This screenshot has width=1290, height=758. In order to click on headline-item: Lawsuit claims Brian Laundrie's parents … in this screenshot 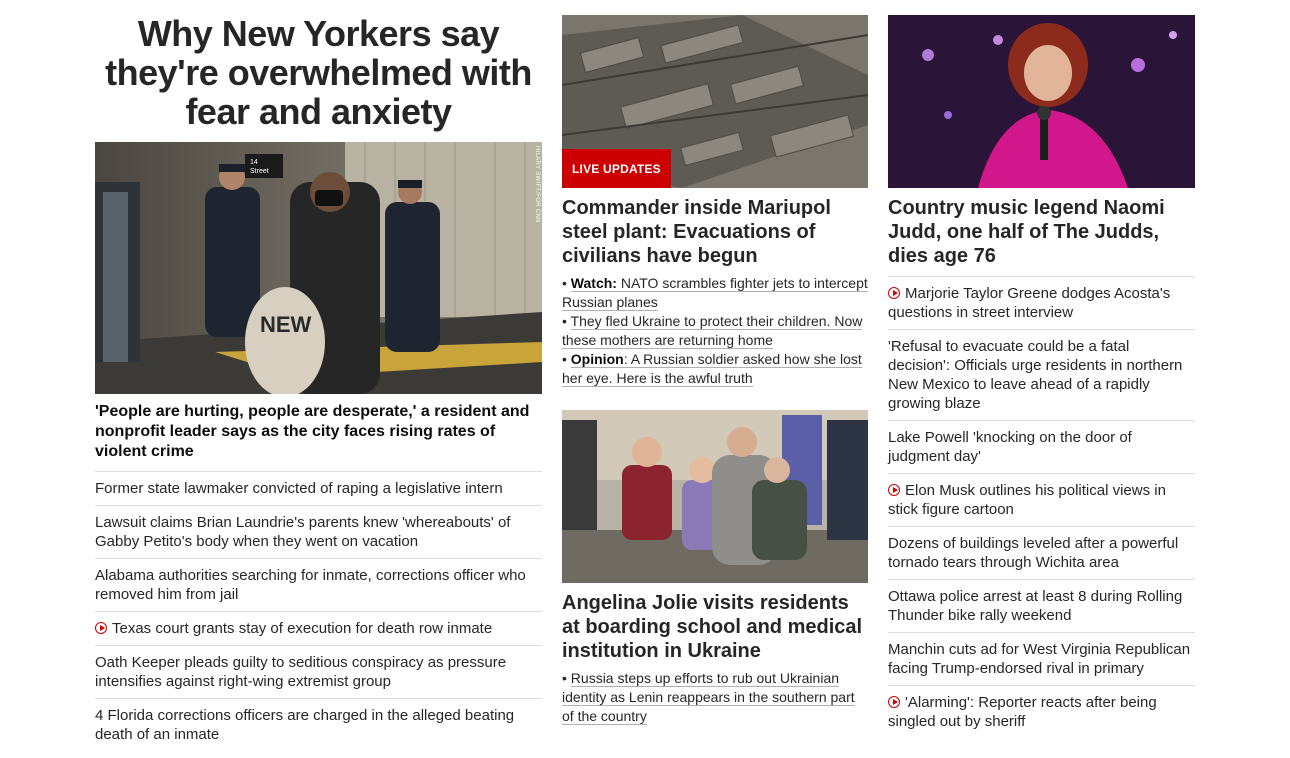, I will do `click(318, 532)`.